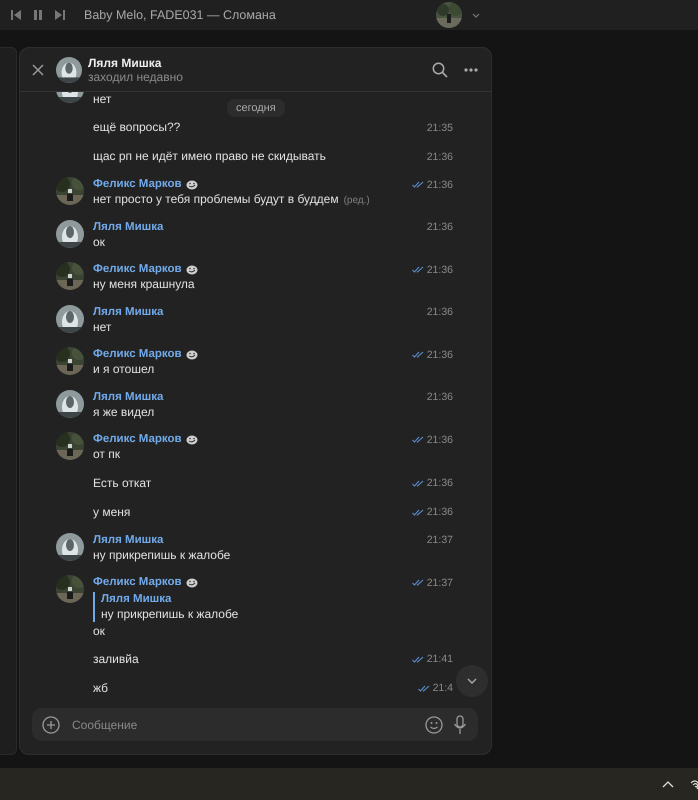 This screenshot has width=698, height=800. Describe the element at coordinates (439, 659) in the screenshot. I see `message-time: 21:41` at that location.